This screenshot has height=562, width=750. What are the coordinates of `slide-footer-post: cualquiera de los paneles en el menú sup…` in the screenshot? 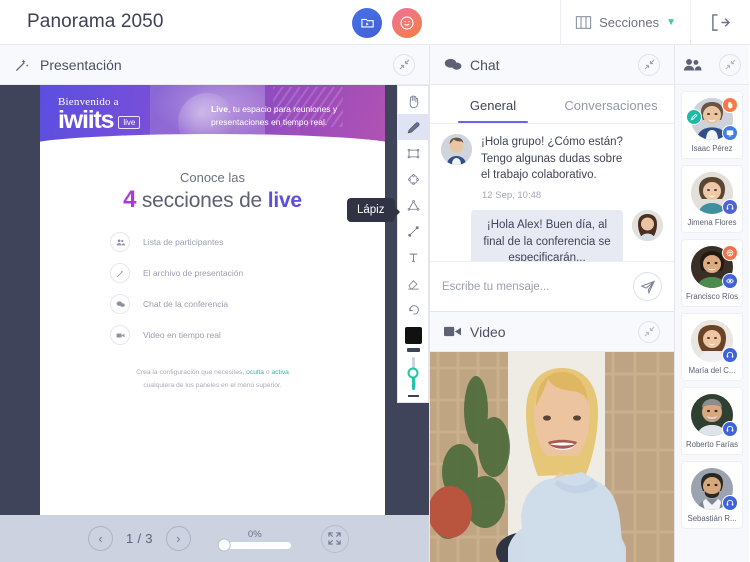 It's located at (212, 385).